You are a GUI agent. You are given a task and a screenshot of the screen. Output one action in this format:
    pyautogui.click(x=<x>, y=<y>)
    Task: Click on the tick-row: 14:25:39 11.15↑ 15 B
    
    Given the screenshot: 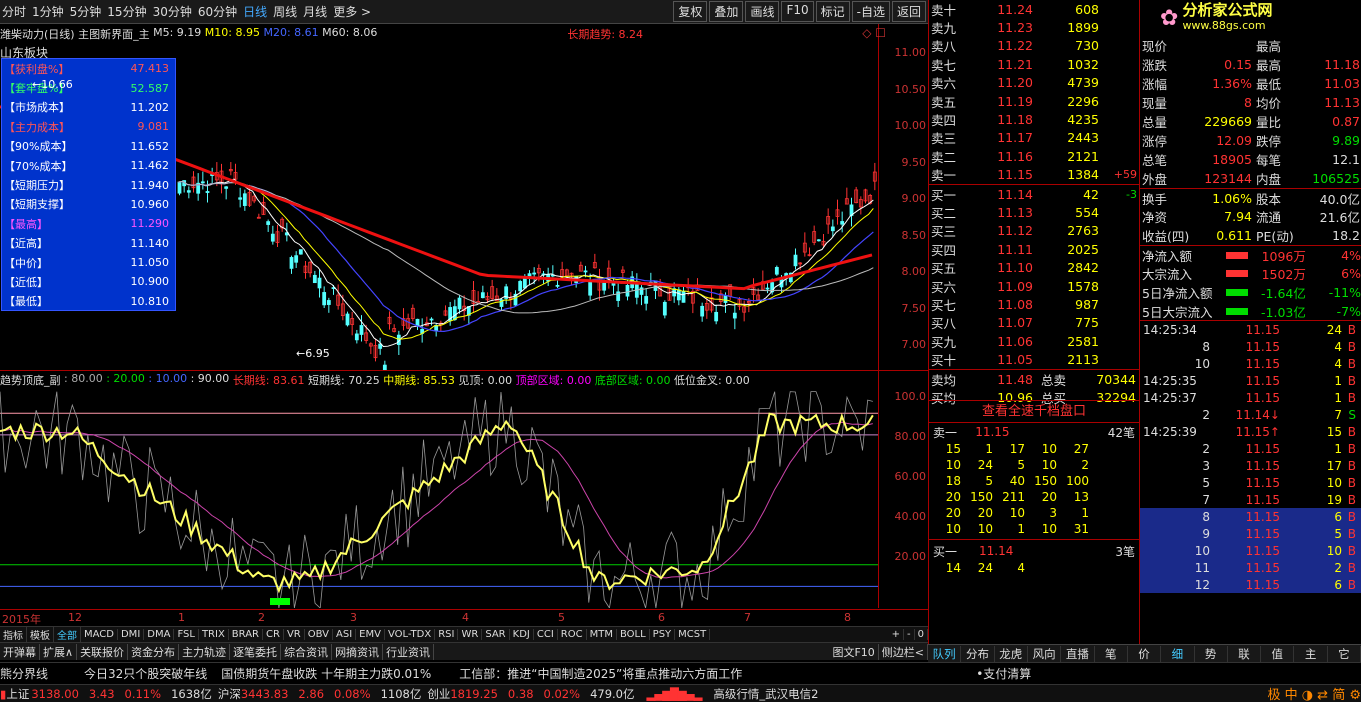 What is the action you would take?
    pyautogui.click(x=1250, y=431)
    